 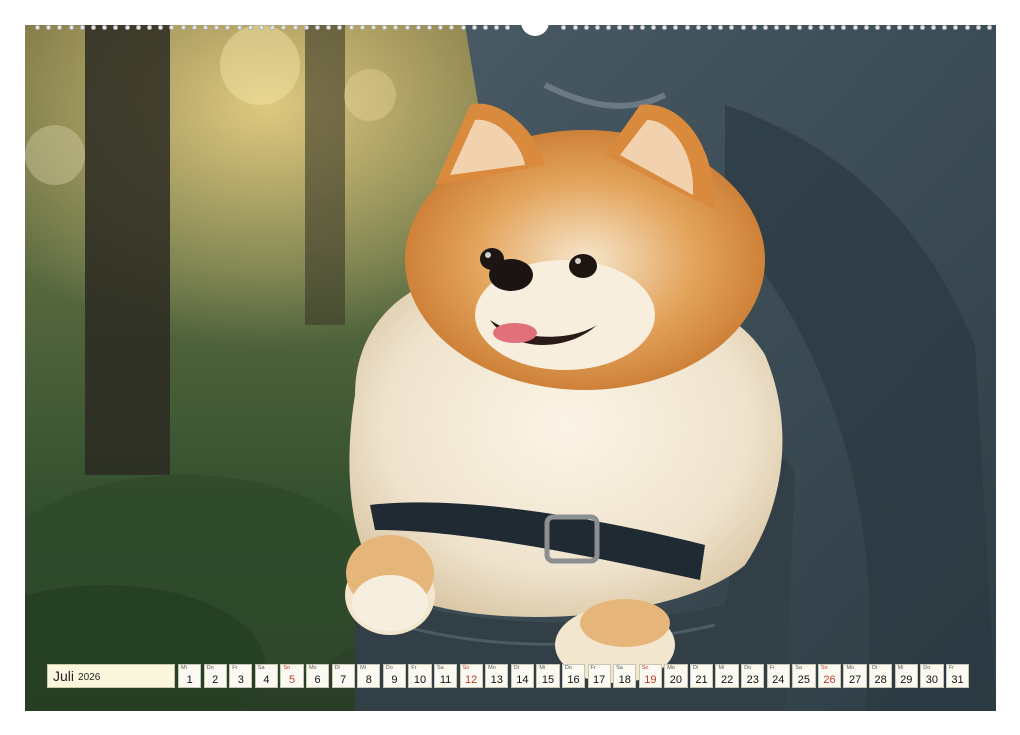 What do you see at coordinates (215, 680) in the screenshot?
I see `day-number: 2` at bounding box center [215, 680].